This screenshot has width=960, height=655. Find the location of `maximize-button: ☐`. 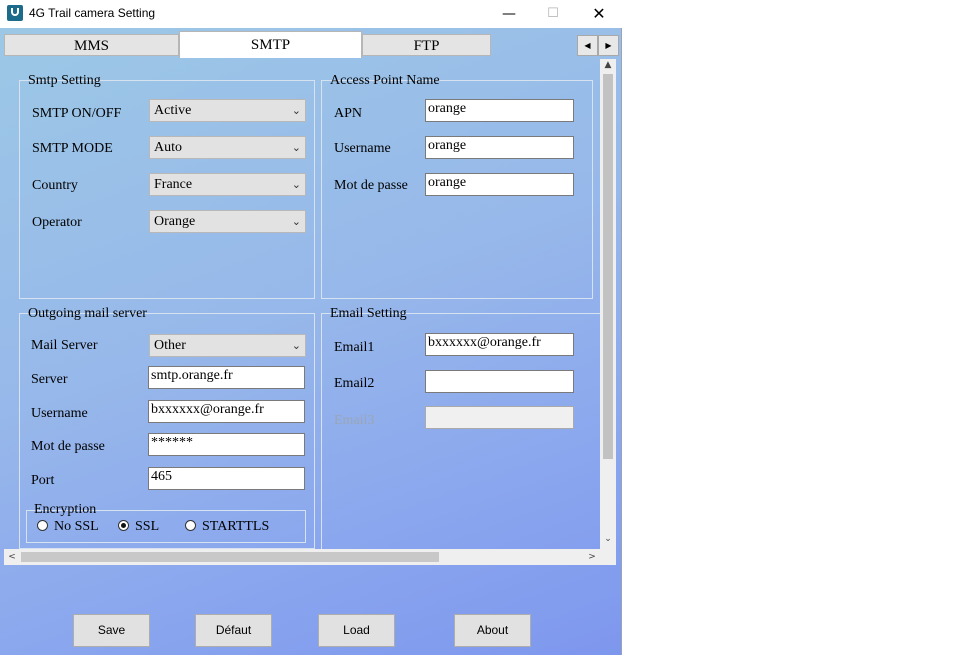

maximize-button: ☐ is located at coordinates (553, 14).